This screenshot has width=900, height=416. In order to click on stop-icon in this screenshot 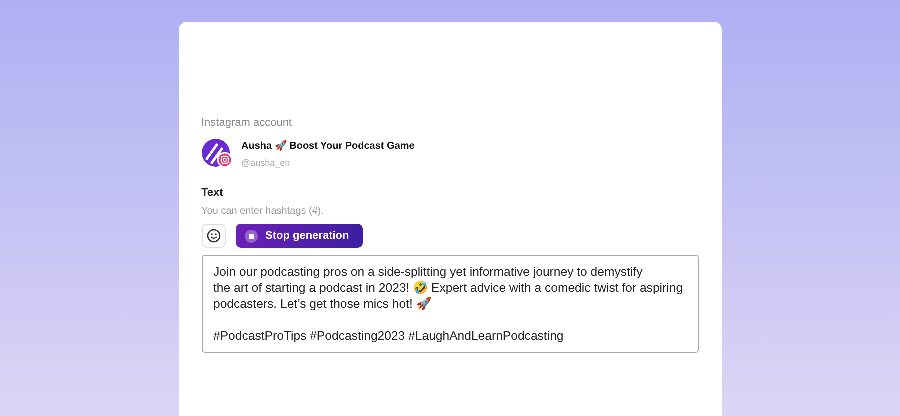, I will do `click(251, 236)`.